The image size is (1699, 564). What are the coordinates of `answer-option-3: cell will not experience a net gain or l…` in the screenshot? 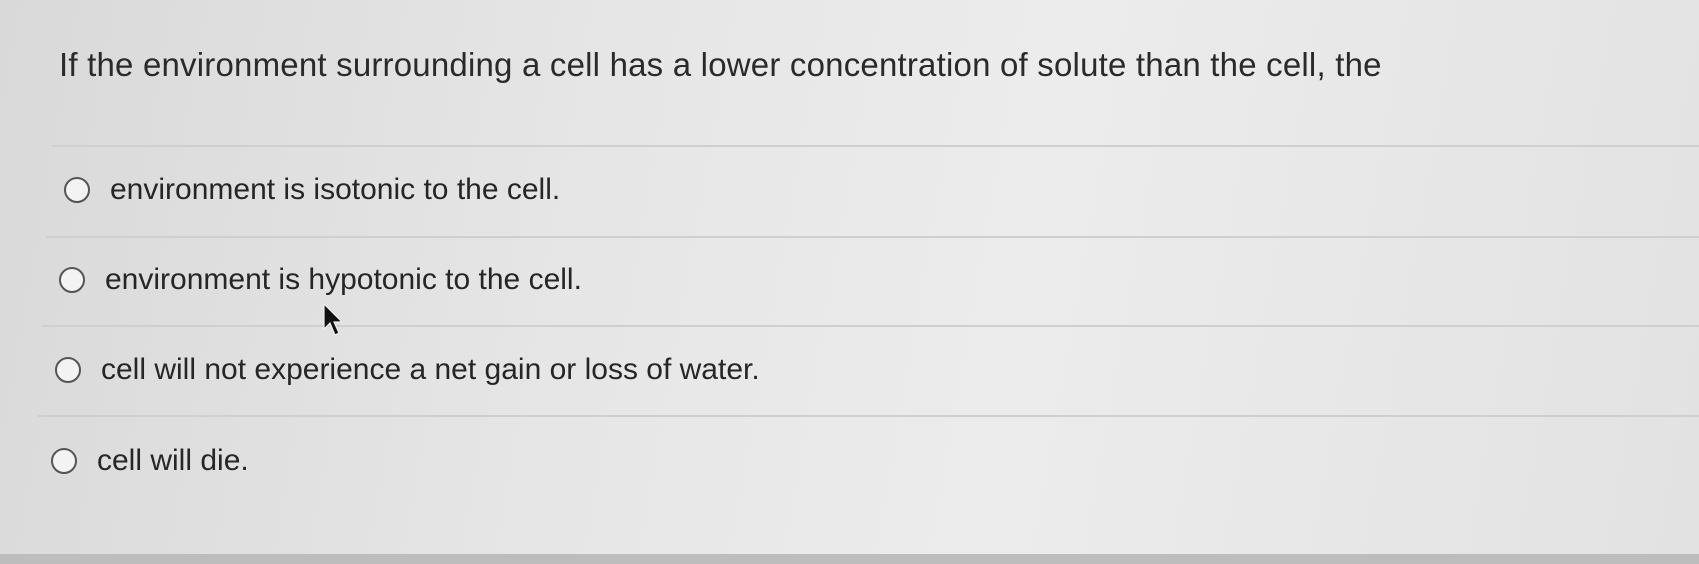 It's located at (407, 370).